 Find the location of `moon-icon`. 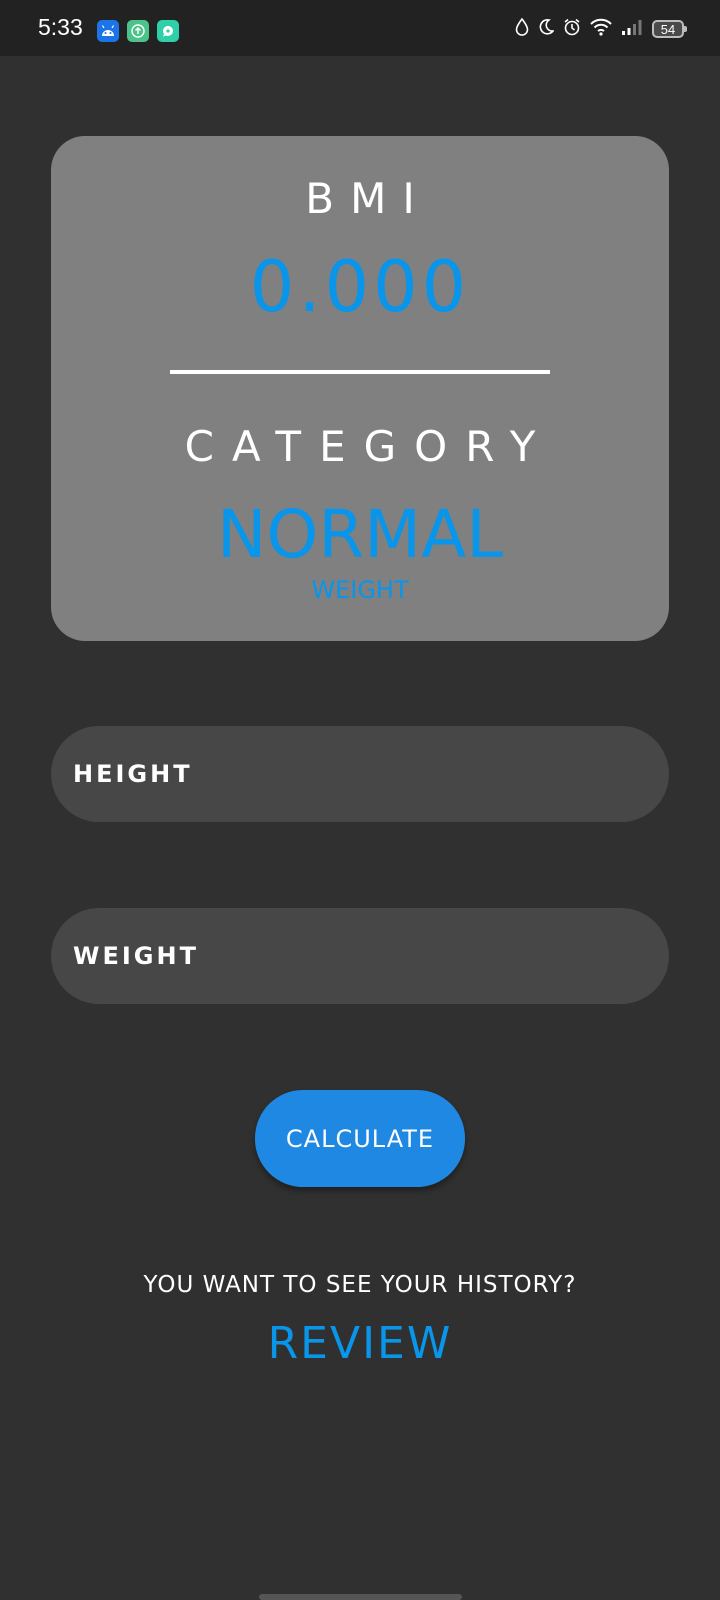

moon-icon is located at coordinates (546, 29).